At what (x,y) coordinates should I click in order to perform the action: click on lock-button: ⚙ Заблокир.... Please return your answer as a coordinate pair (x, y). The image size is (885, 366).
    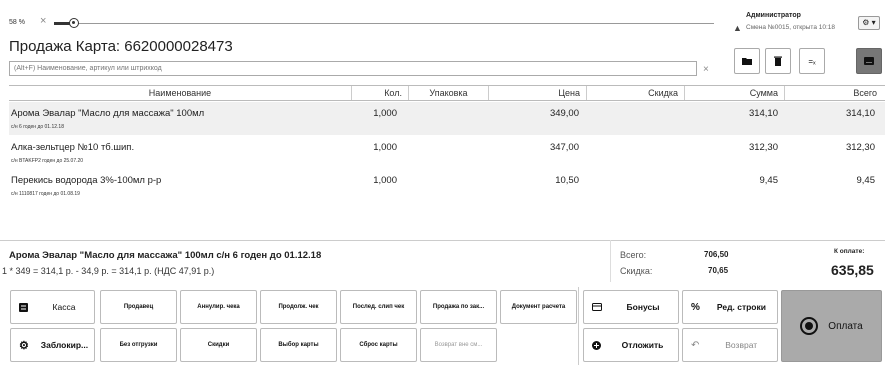
    Looking at the image, I should click on (52, 345).